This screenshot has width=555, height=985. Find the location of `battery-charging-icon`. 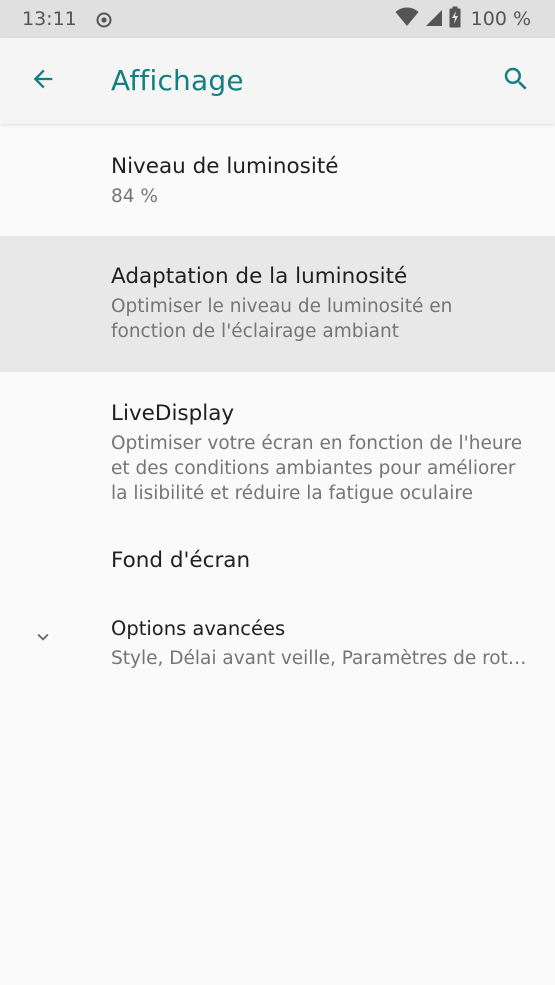

battery-charging-icon is located at coordinates (455, 19).